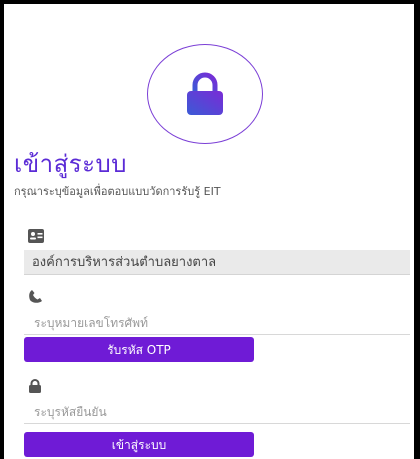 This screenshot has height=459, width=420. I want to click on organization-field: องค์การบริหารส่วนตำบลยางตาล, so click(217, 262).